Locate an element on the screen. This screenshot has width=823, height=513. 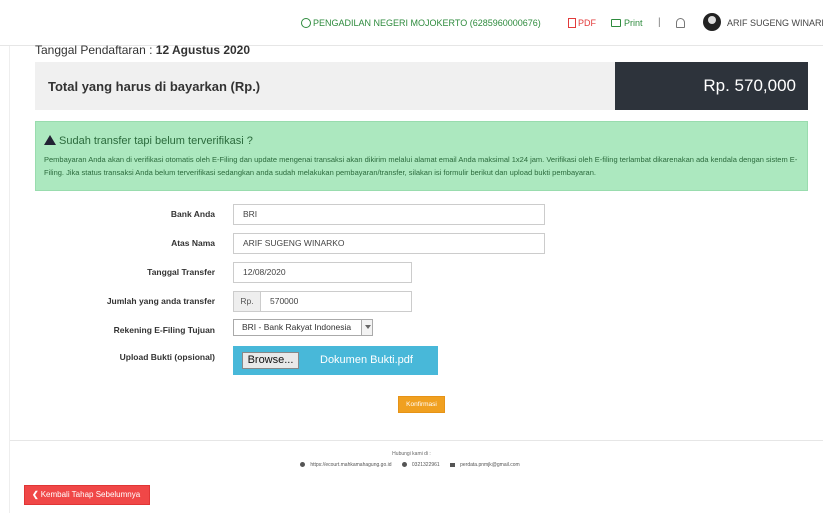
confirm-button: Konfirmasi is located at coordinates (421, 404).